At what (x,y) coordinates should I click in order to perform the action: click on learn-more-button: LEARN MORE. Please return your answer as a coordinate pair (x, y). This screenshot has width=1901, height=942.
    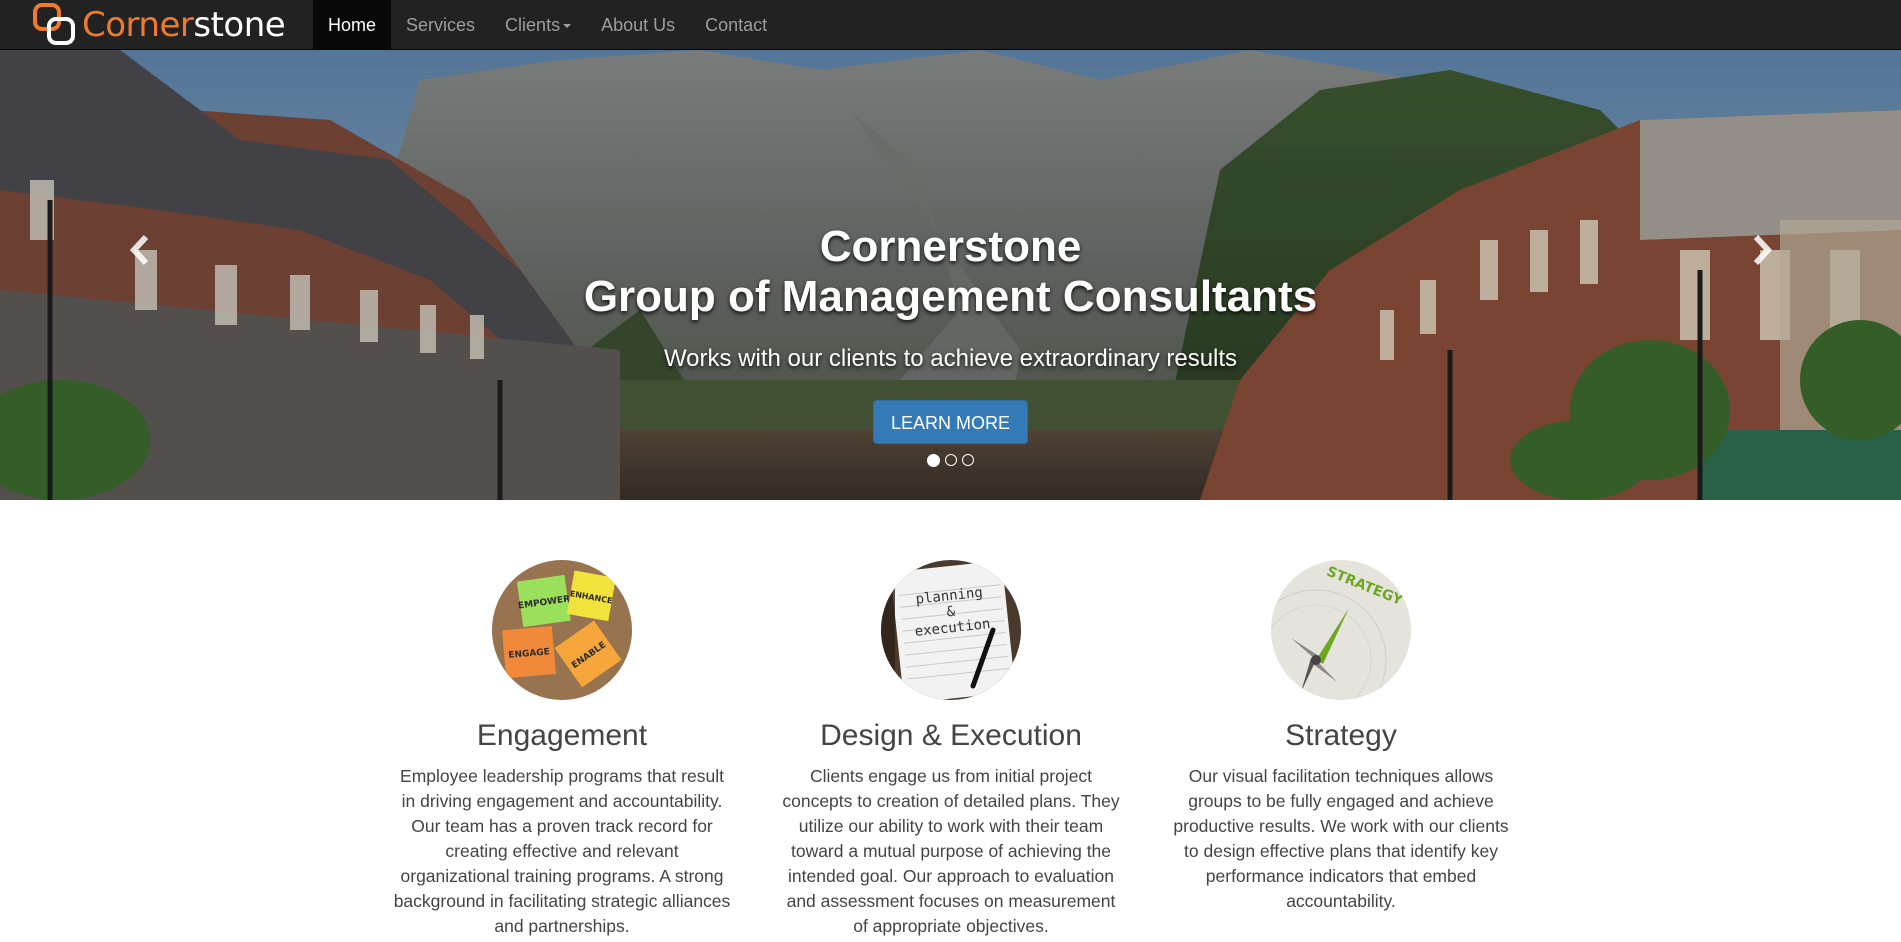
    Looking at the image, I should click on (950, 422).